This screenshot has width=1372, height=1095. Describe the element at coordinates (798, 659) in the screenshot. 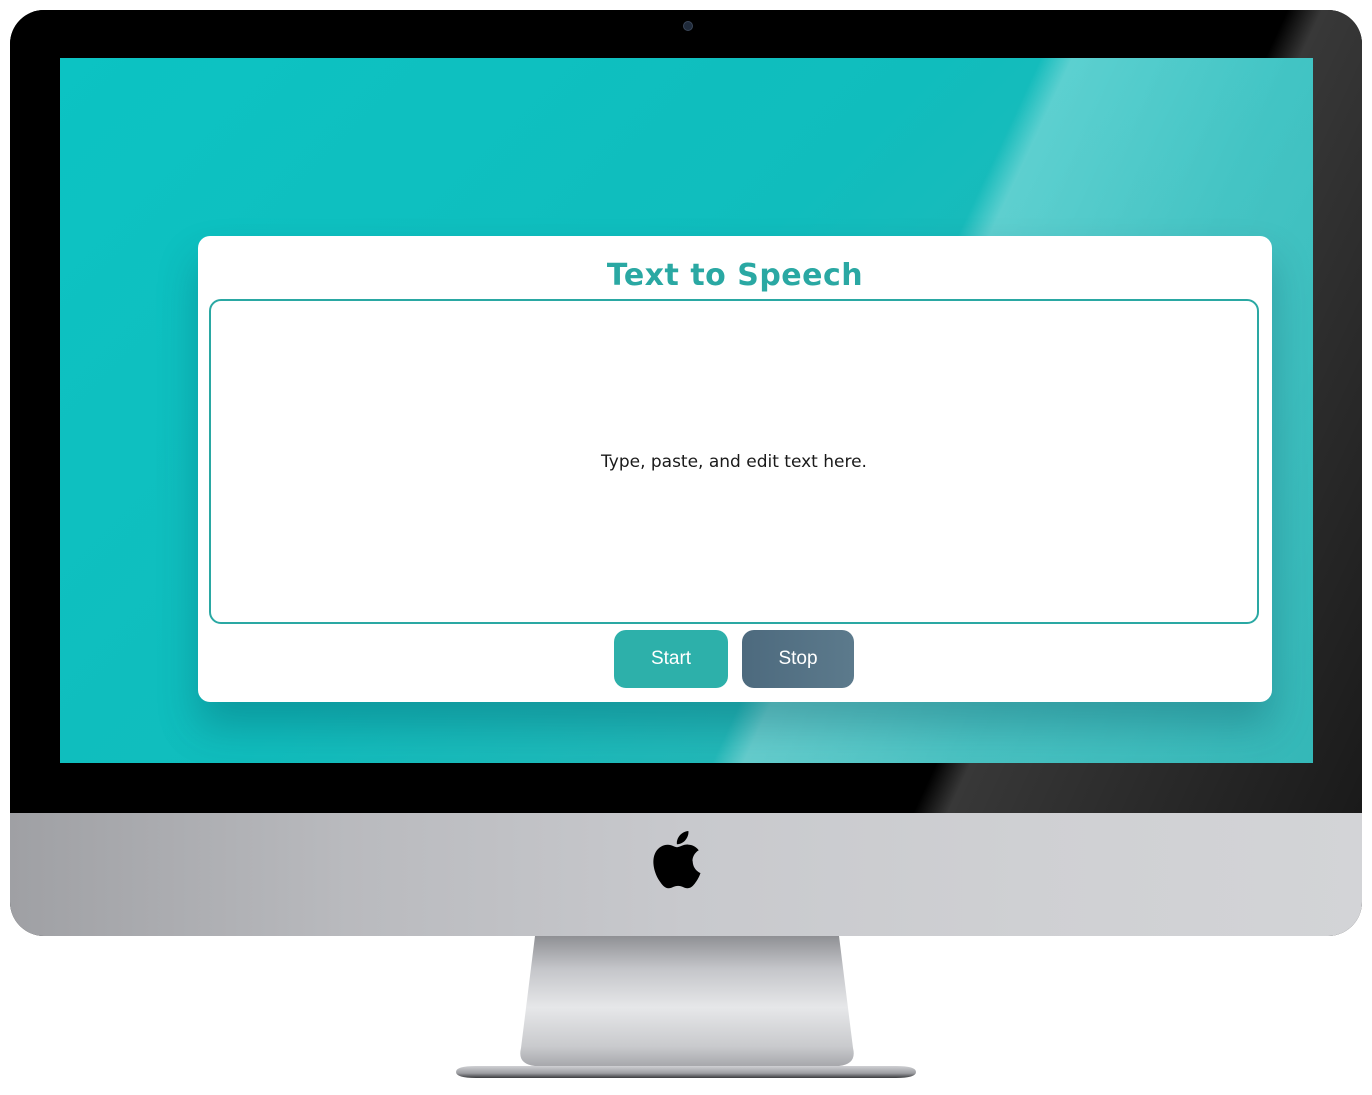

I see `stop-button: Stop` at that location.